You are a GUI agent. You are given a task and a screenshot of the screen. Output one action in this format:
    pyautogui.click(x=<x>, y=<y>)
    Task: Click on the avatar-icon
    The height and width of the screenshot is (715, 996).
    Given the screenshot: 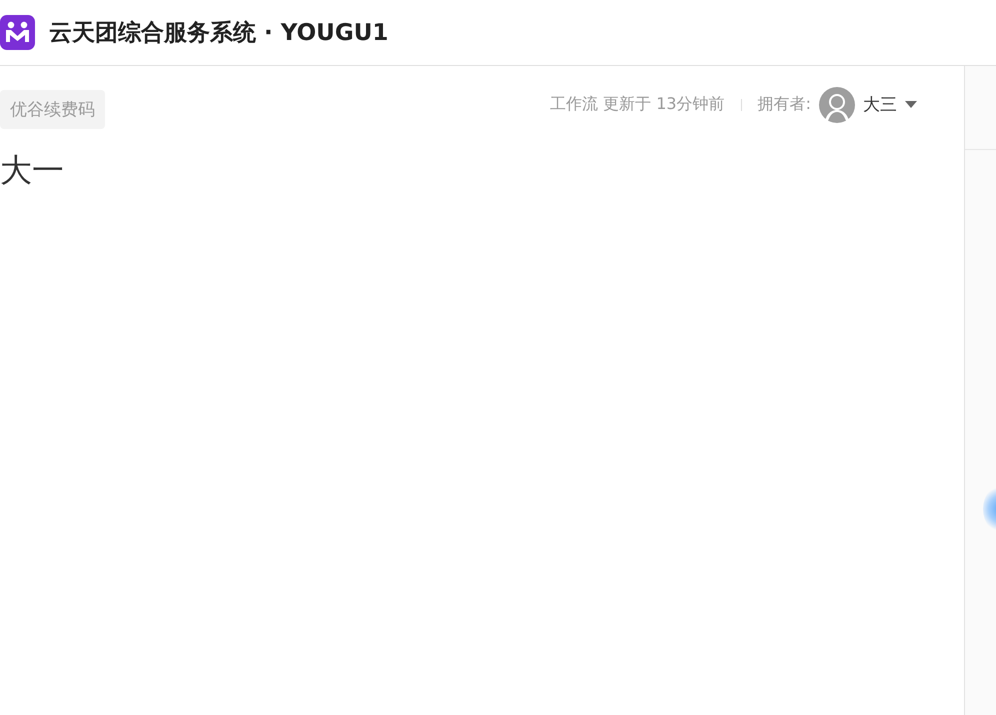 What is the action you would take?
    pyautogui.click(x=837, y=104)
    